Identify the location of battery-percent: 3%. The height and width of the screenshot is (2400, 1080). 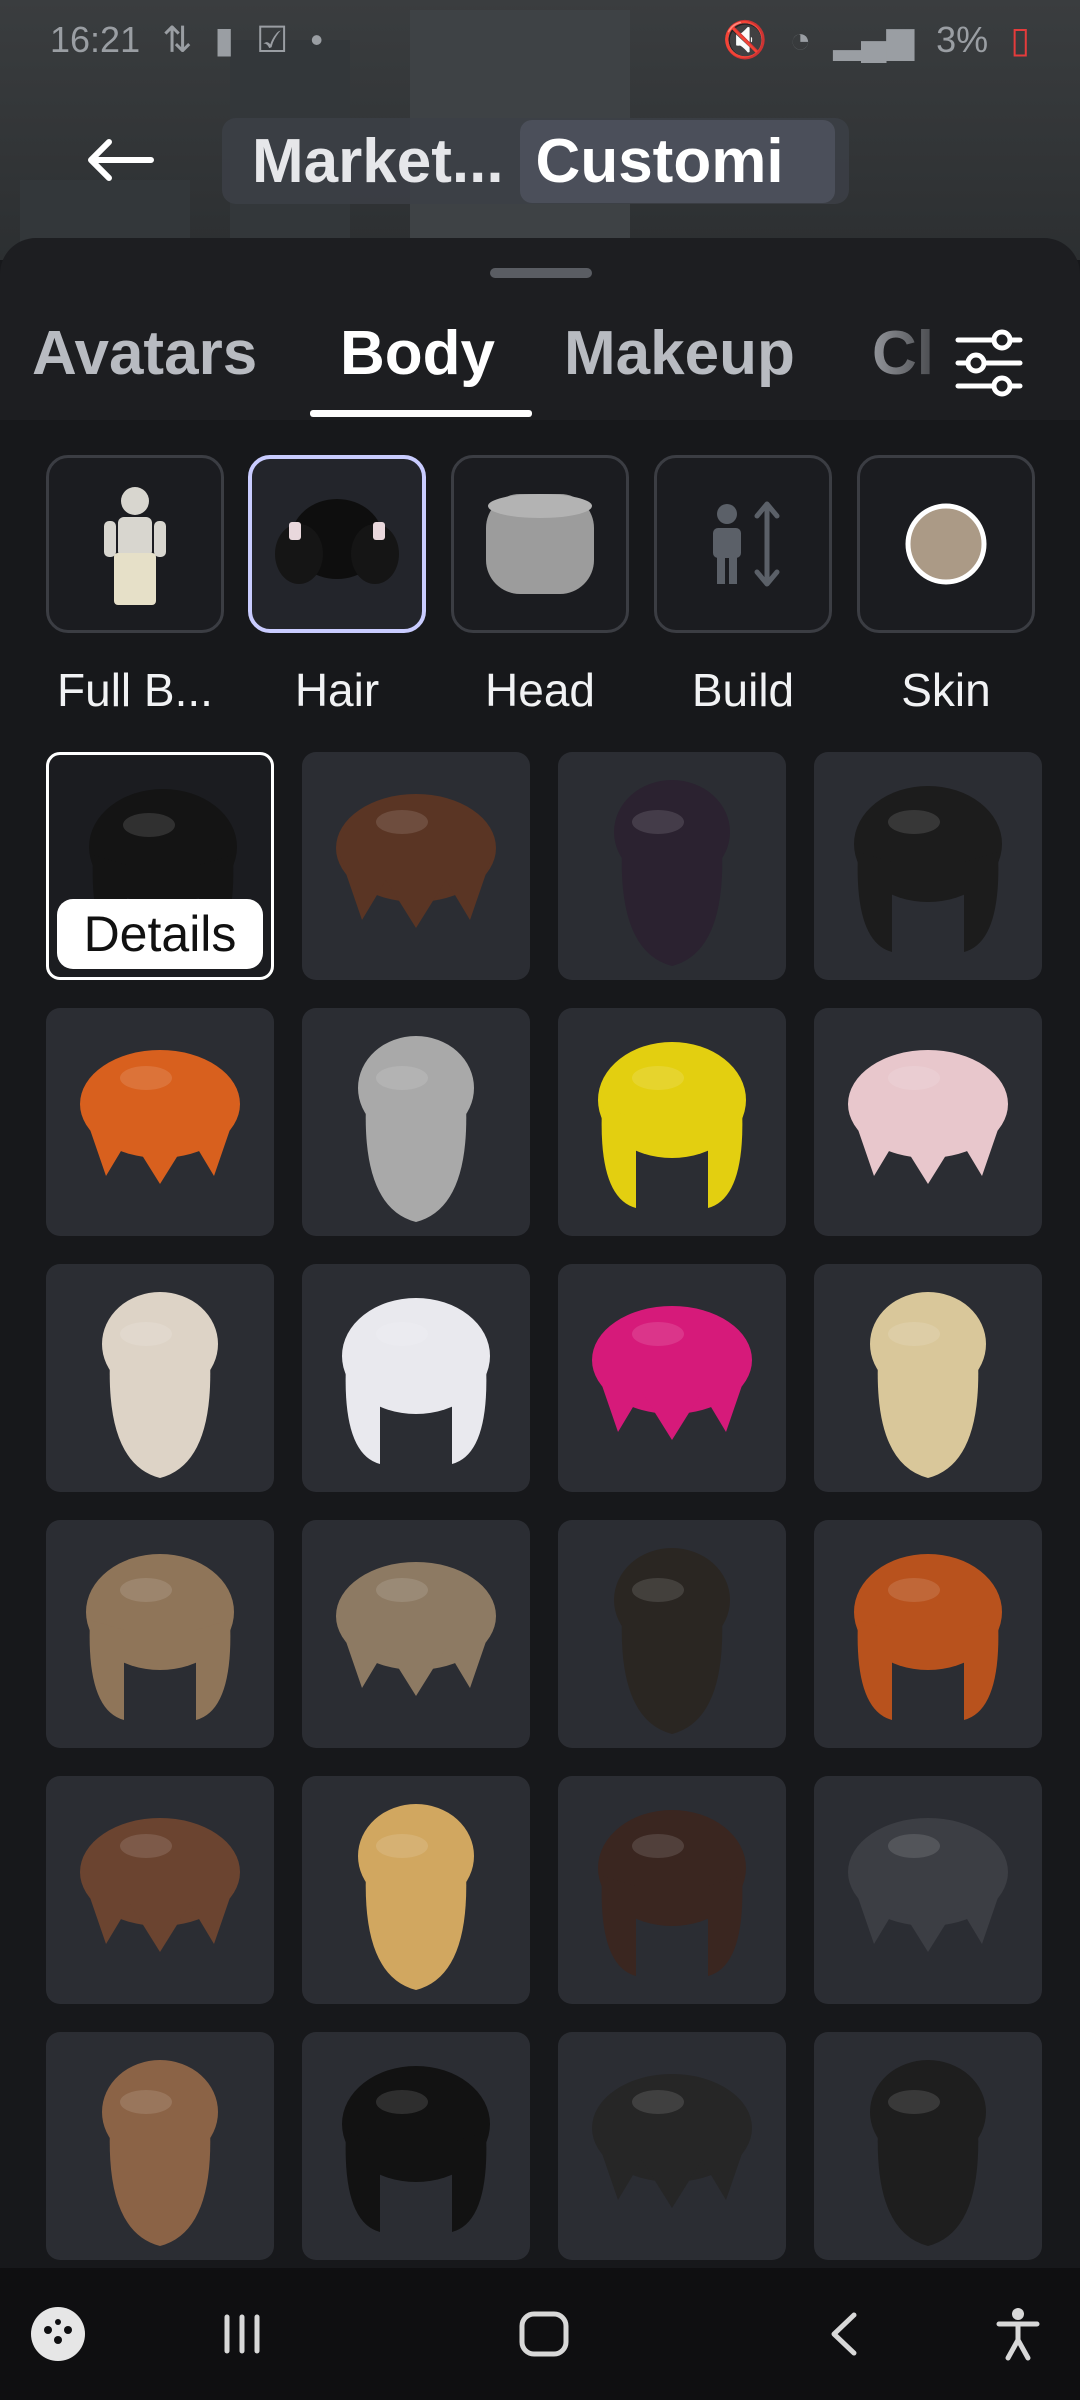
(962, 39).